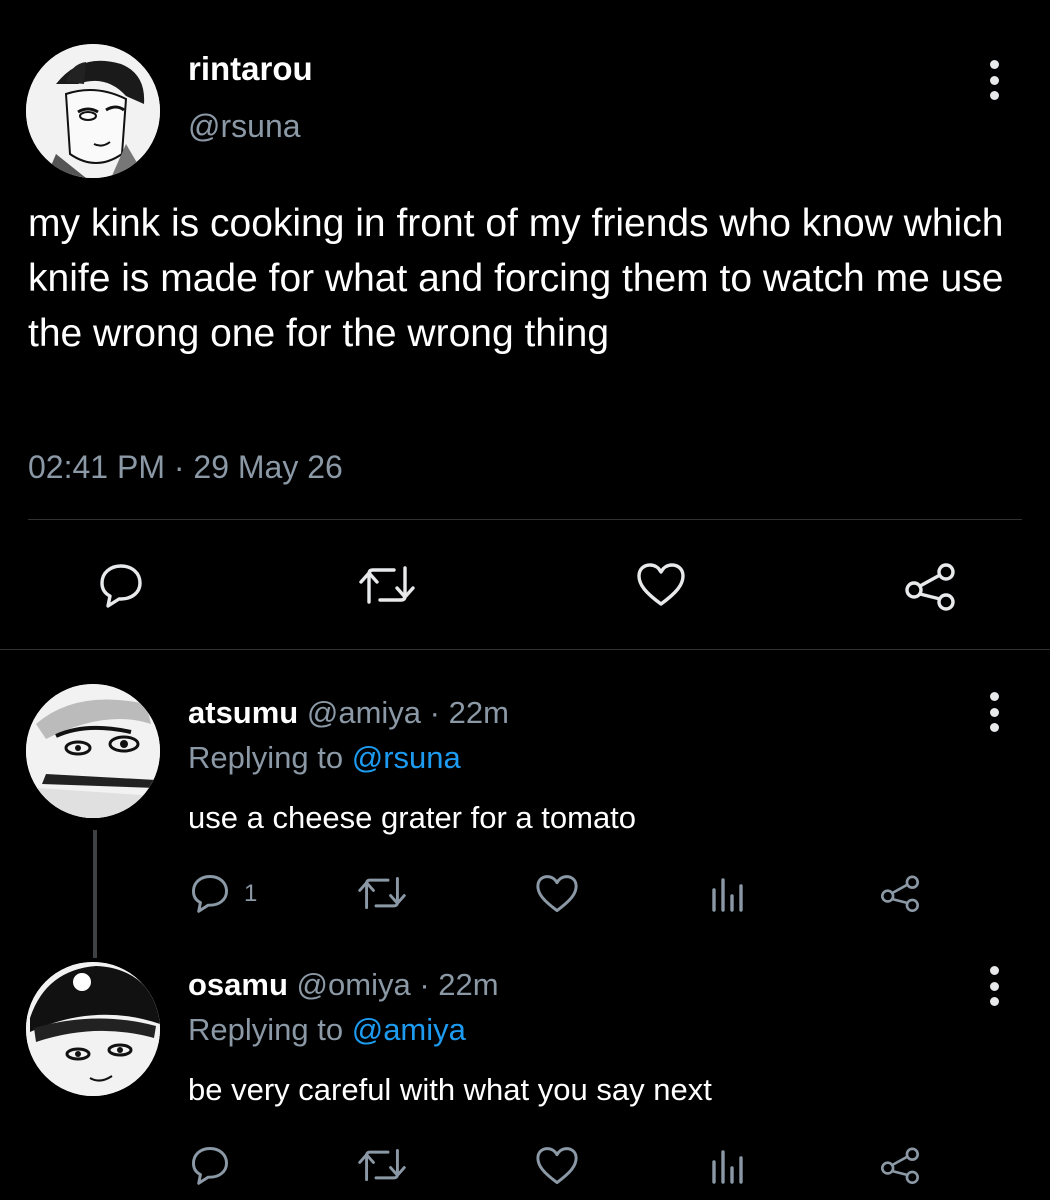 The width and height of the screenshot is (1050, 1200). Describe the element at coordinates (244, 126) in the screenshot. I see `user-handle: @rsuna` at that location.